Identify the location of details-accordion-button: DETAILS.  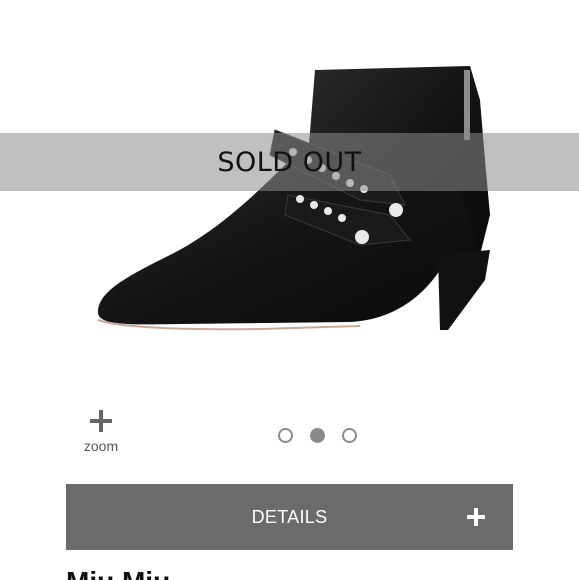
(289, 517).